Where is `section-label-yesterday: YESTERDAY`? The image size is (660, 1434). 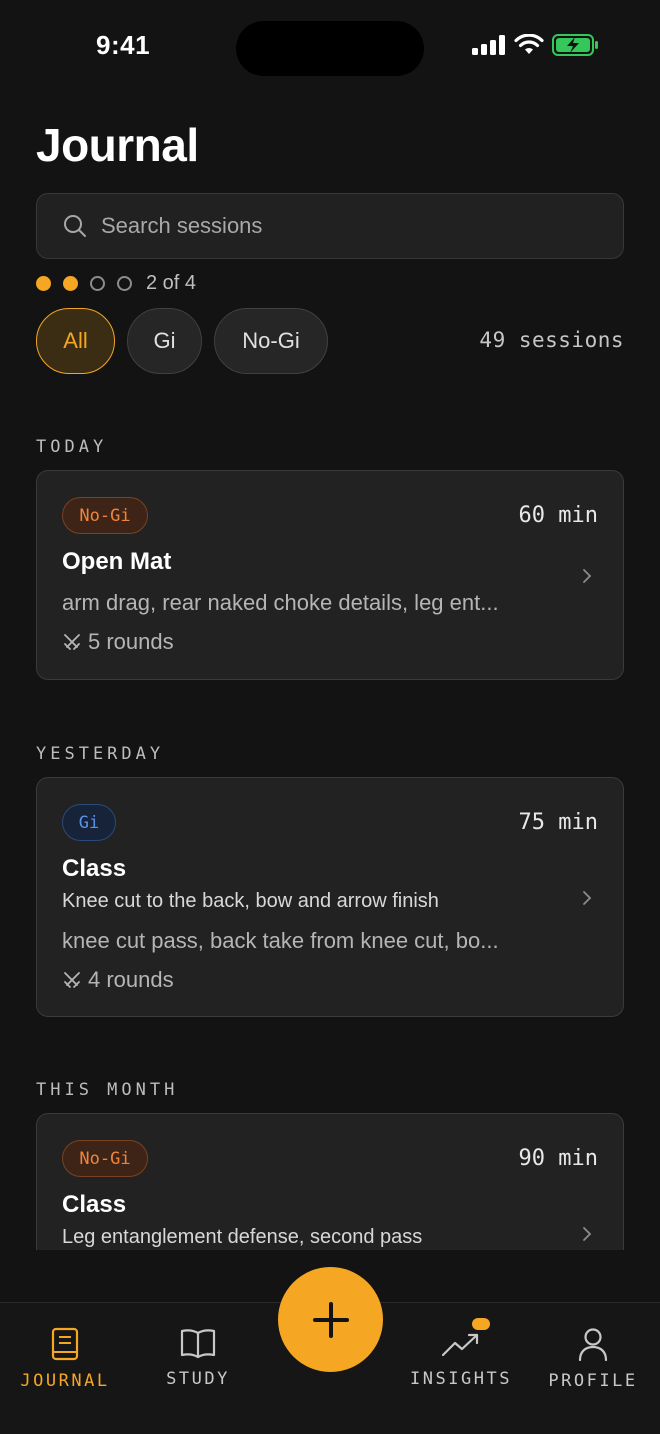
section-label-yesterday: YESTERDAY is located at coordinates (100, 754).